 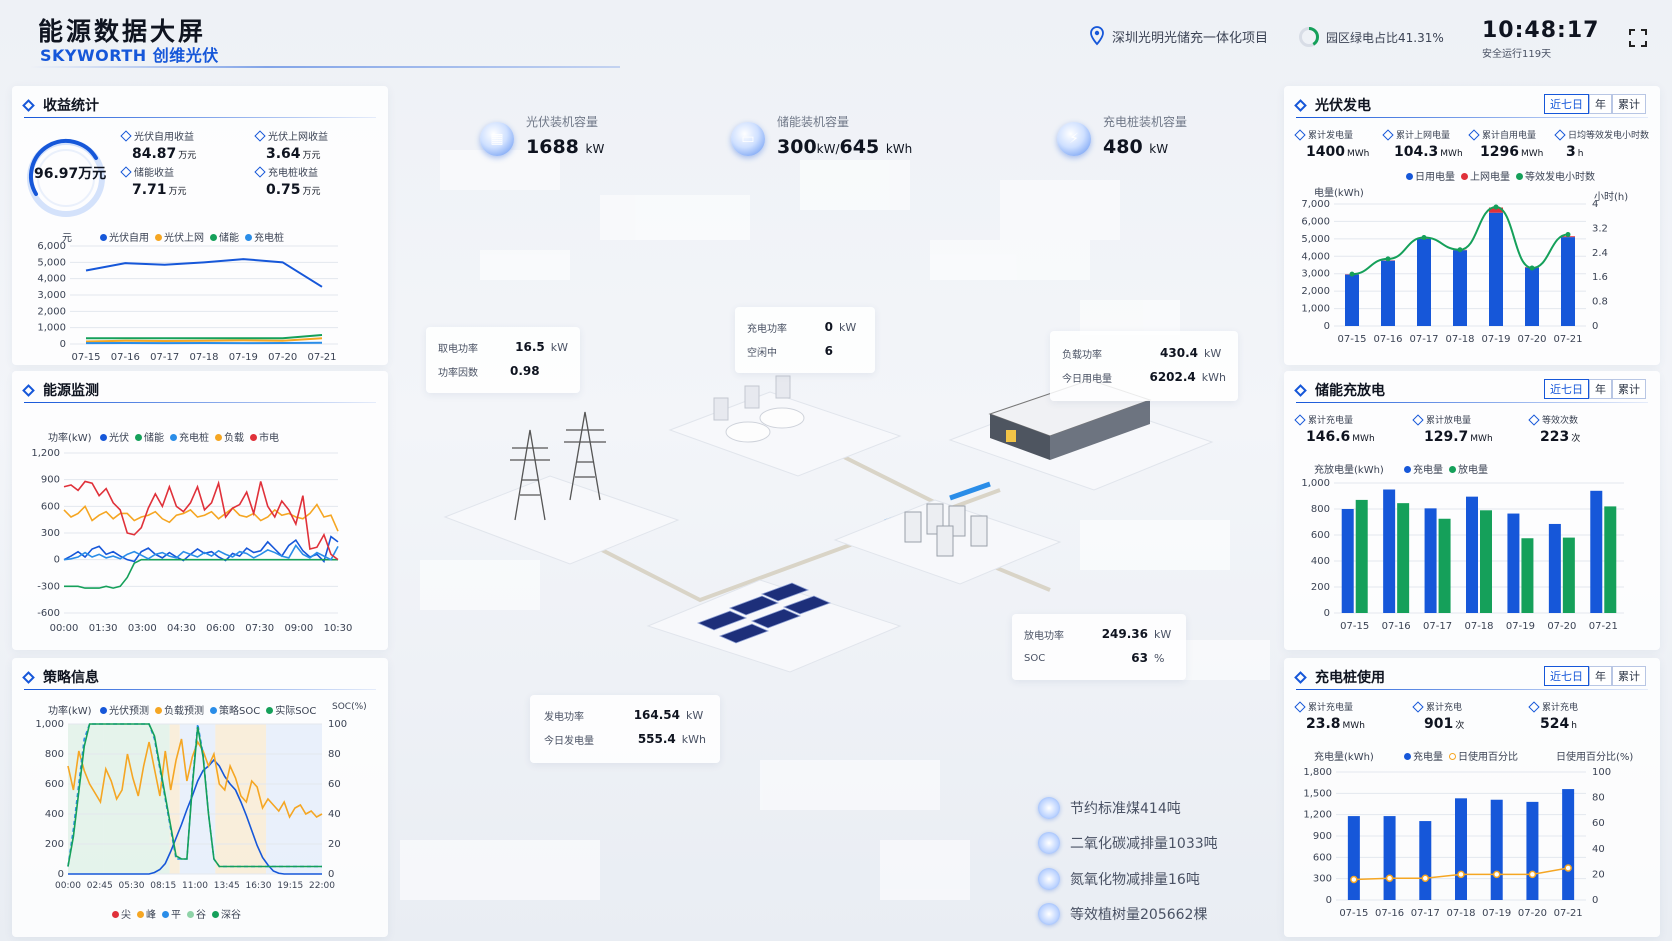 I want to click on pv-kpi: 累计发电量 1400 MWh, so click(x=1332, y=144).